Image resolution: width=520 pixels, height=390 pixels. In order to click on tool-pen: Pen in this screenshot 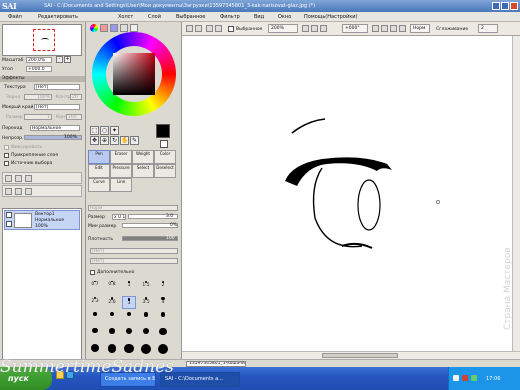, I will do `click(99, 157)`.